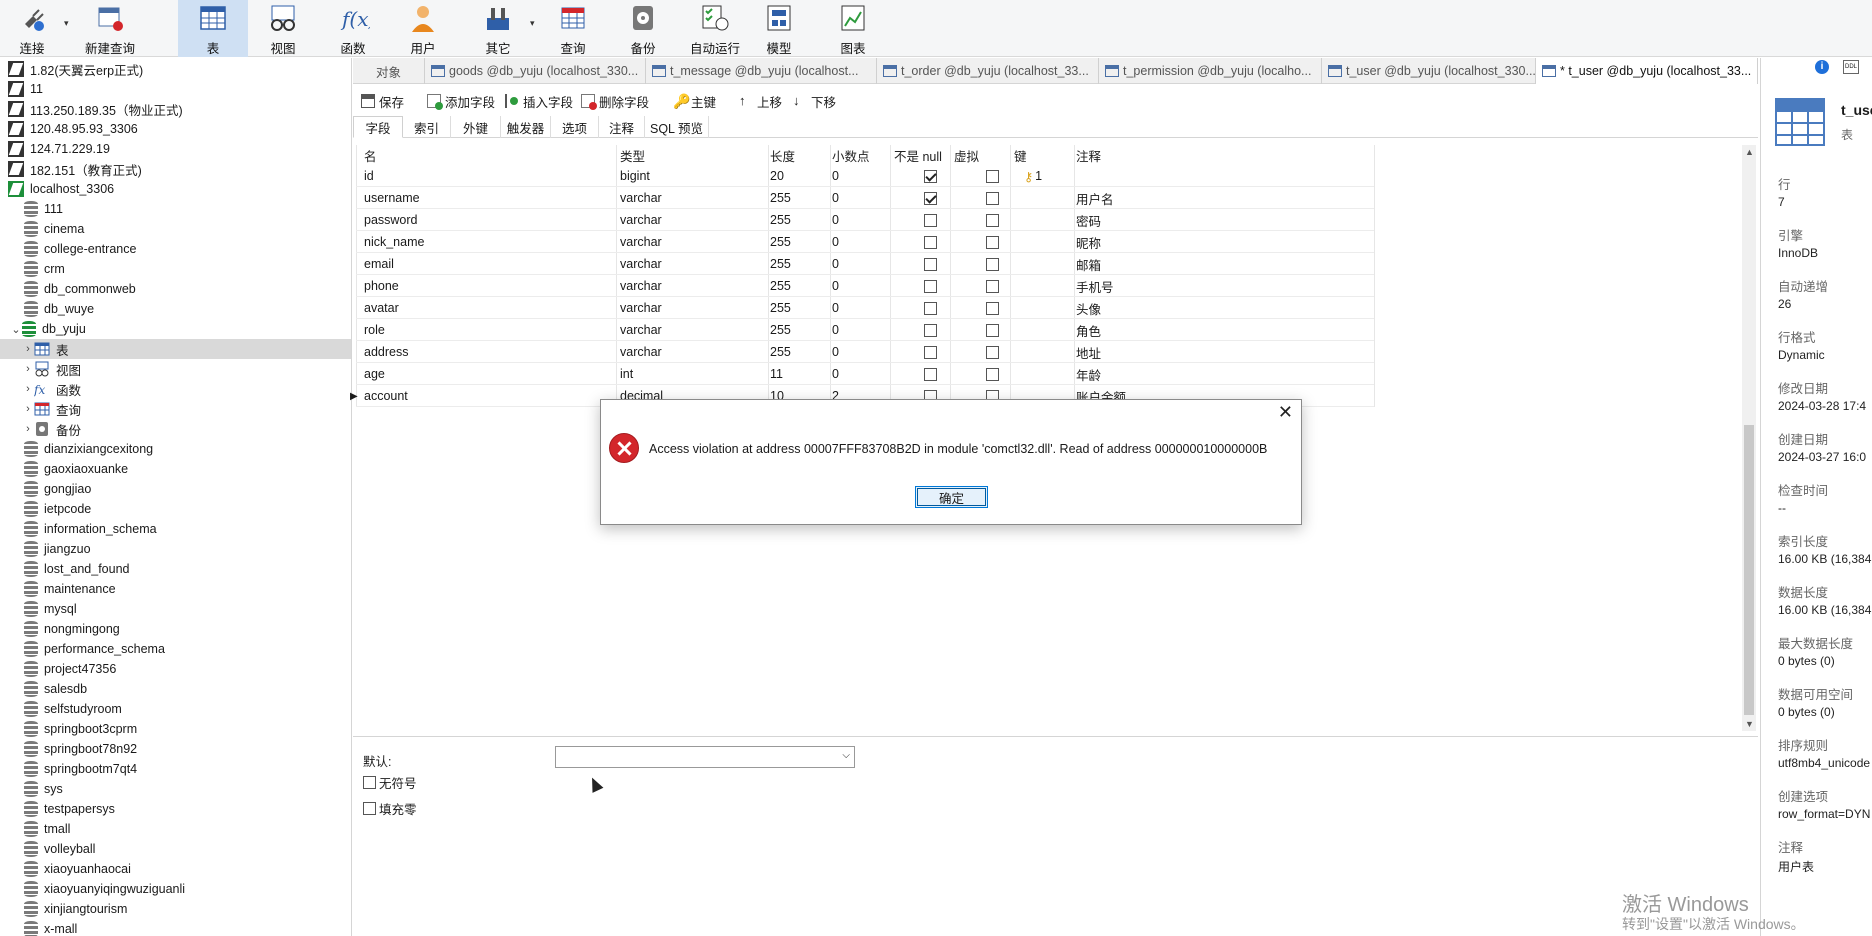 The height and width of the screenshot is (936, 1872). I want to click on database-item: mysql, so click(175, 609).